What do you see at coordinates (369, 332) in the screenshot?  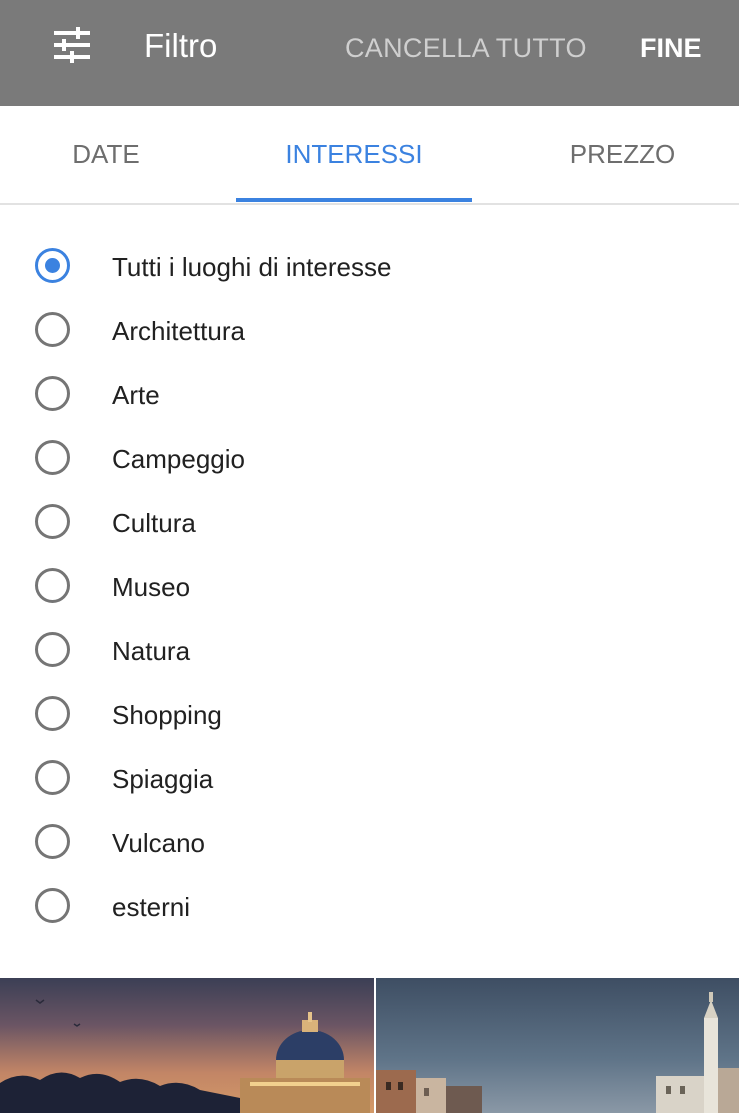 I see `option-architettura: Architettura` at bounding box center [369, 332].